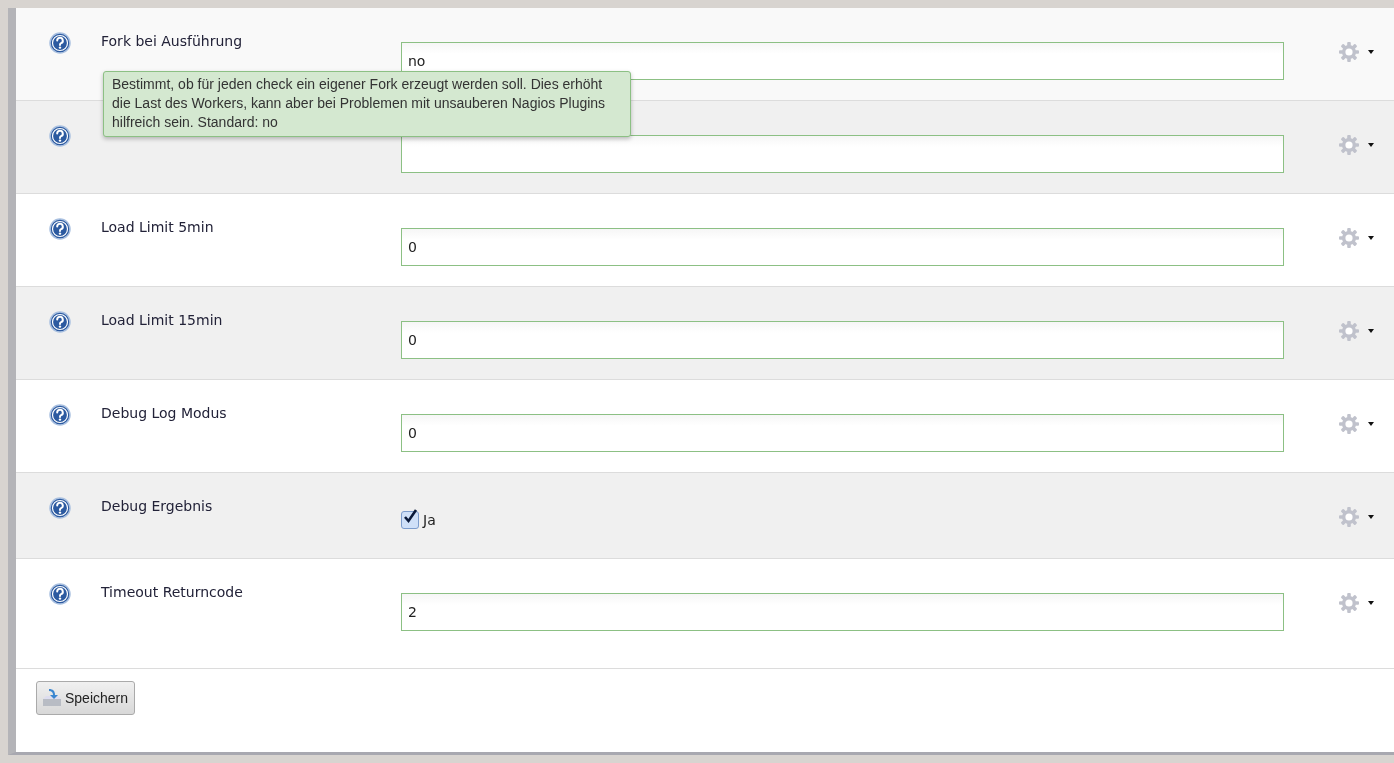  What do you see at coordinates (172, 41) in the screenshot?
I see `setting-label: Fork bei Ausführung` at bounding box center [172, 41].